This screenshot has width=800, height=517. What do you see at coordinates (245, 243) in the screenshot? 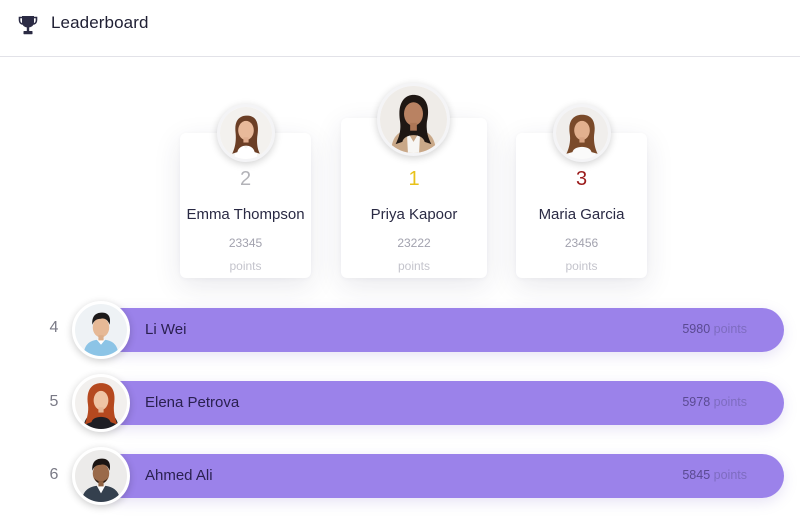
I see `podium-score: 23345` at bounding box center [245, 243].